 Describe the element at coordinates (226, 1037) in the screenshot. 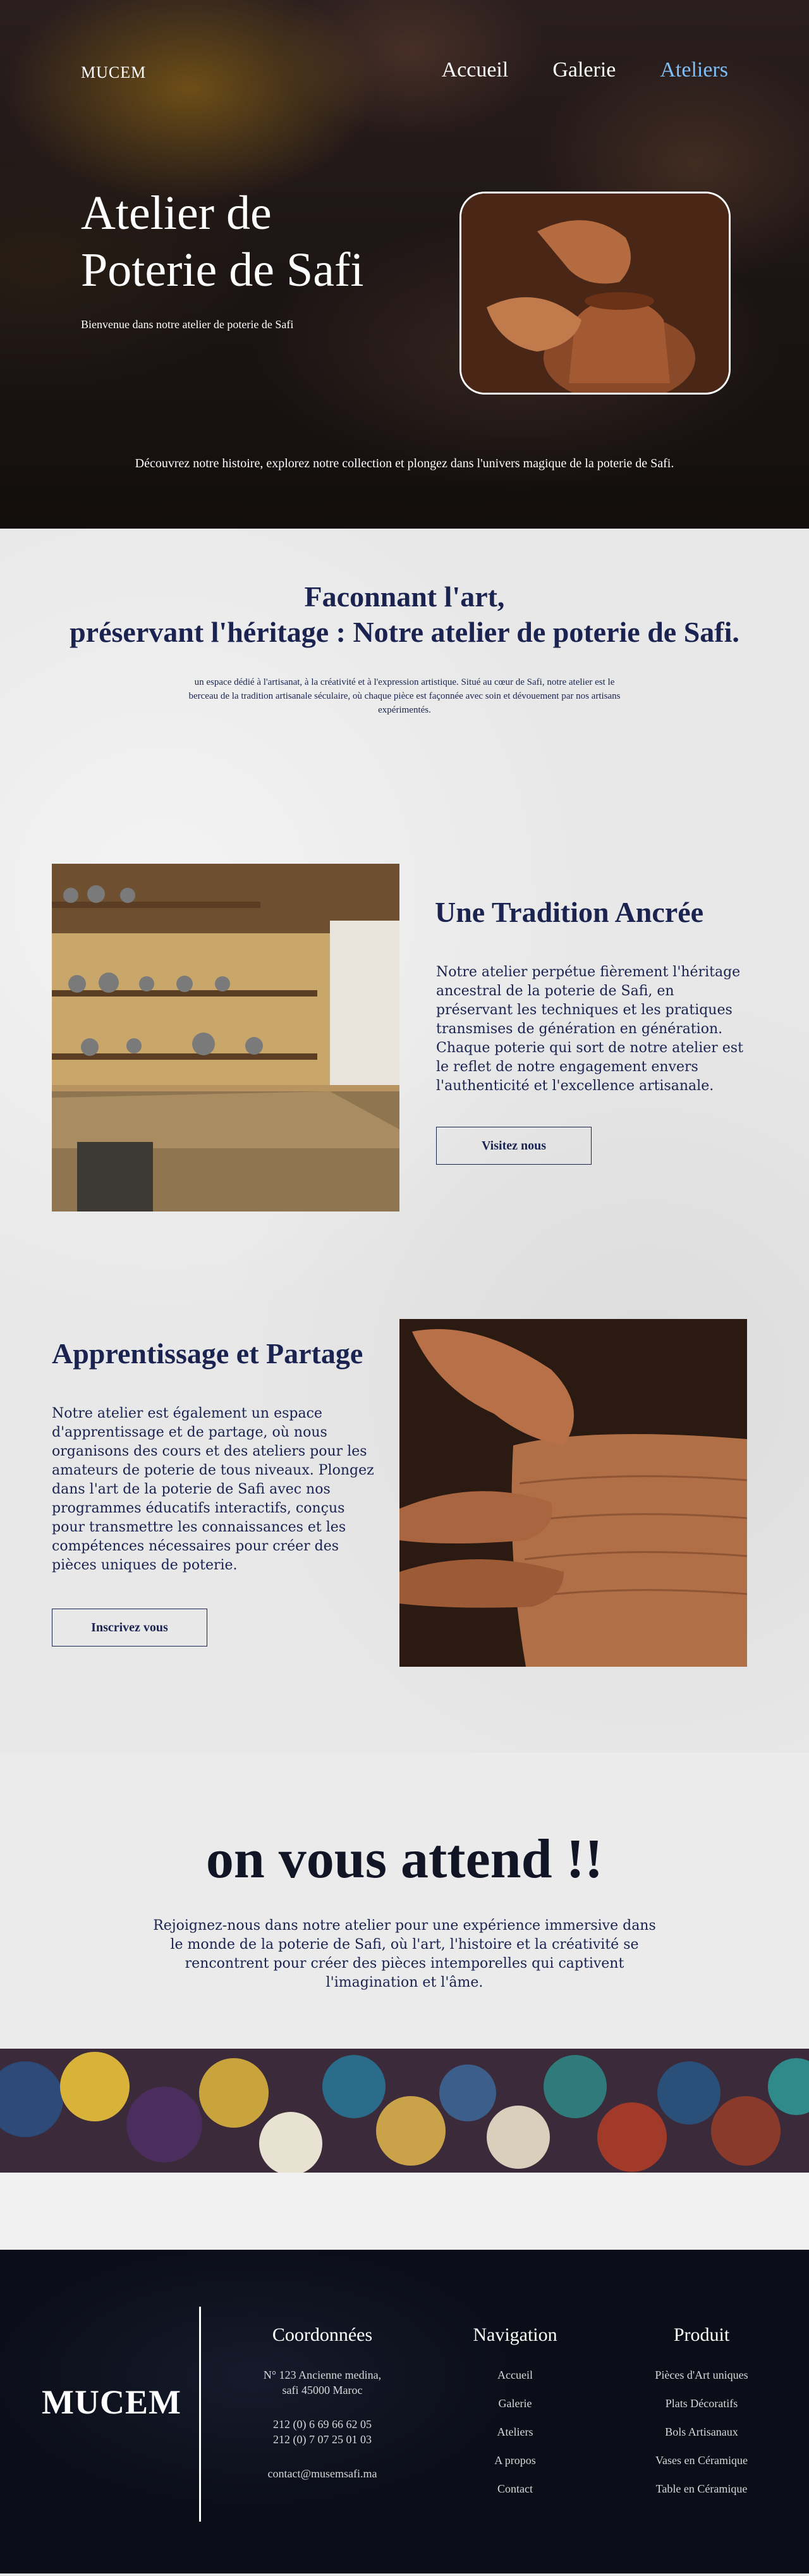

I see `workshop-shelves-image` at that location.